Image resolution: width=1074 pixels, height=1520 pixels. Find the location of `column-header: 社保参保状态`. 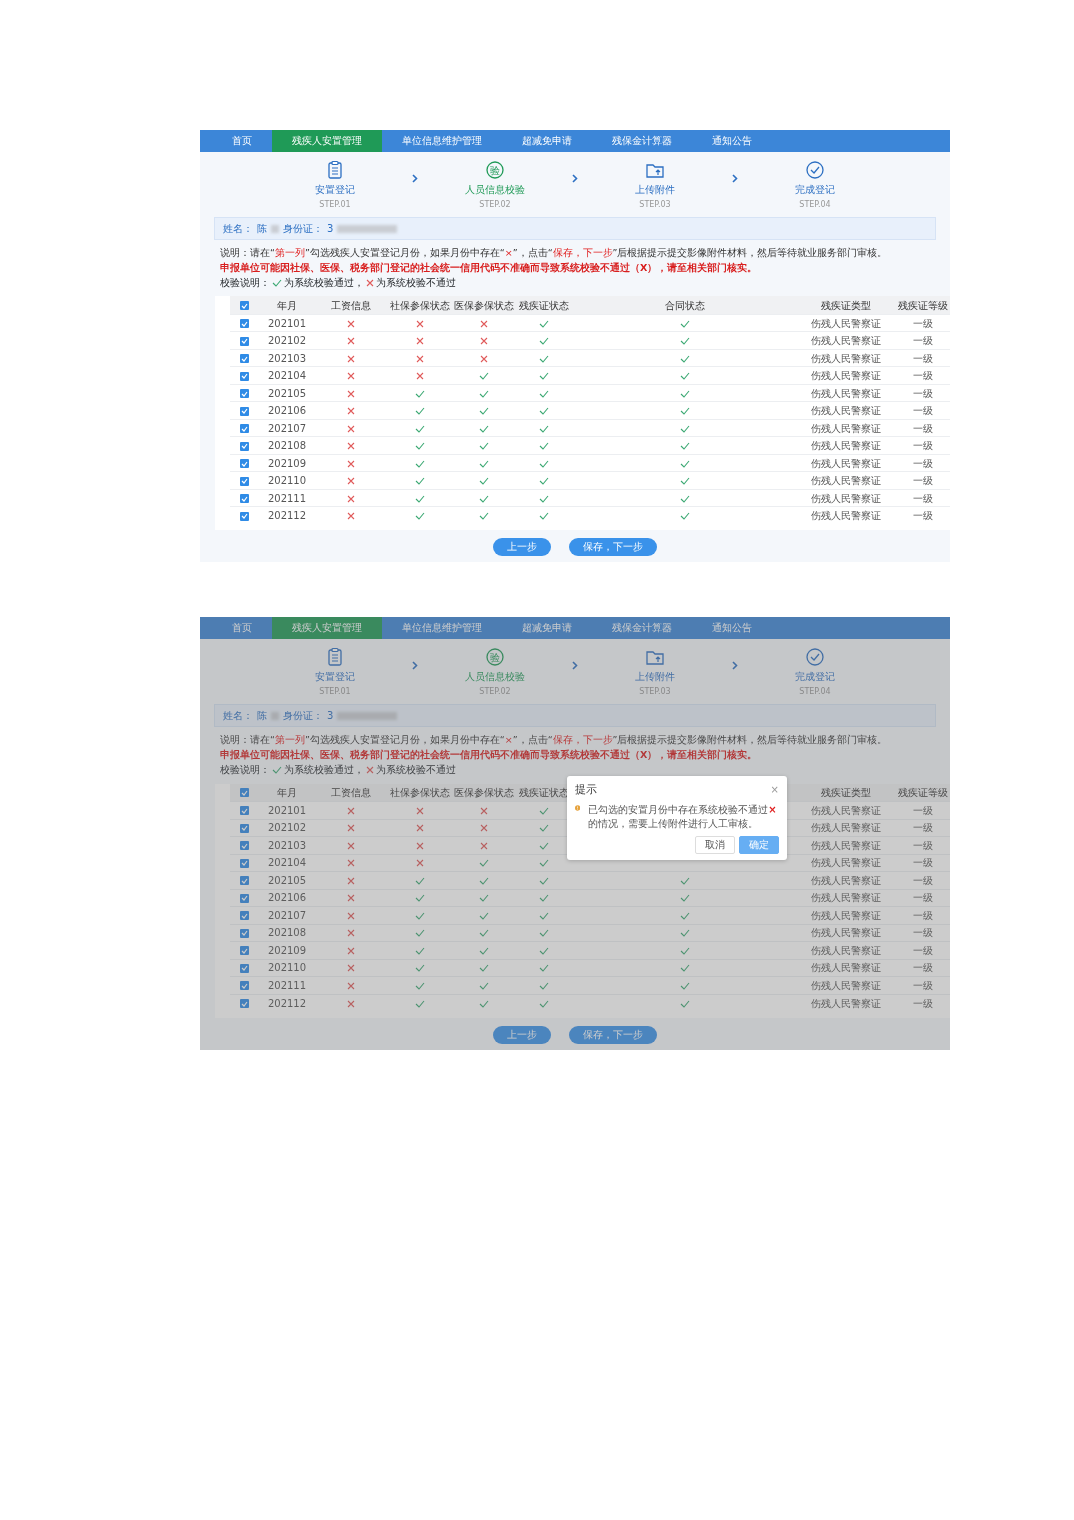

column-header: 社保参保状态 is located at coordinates (420, 792).